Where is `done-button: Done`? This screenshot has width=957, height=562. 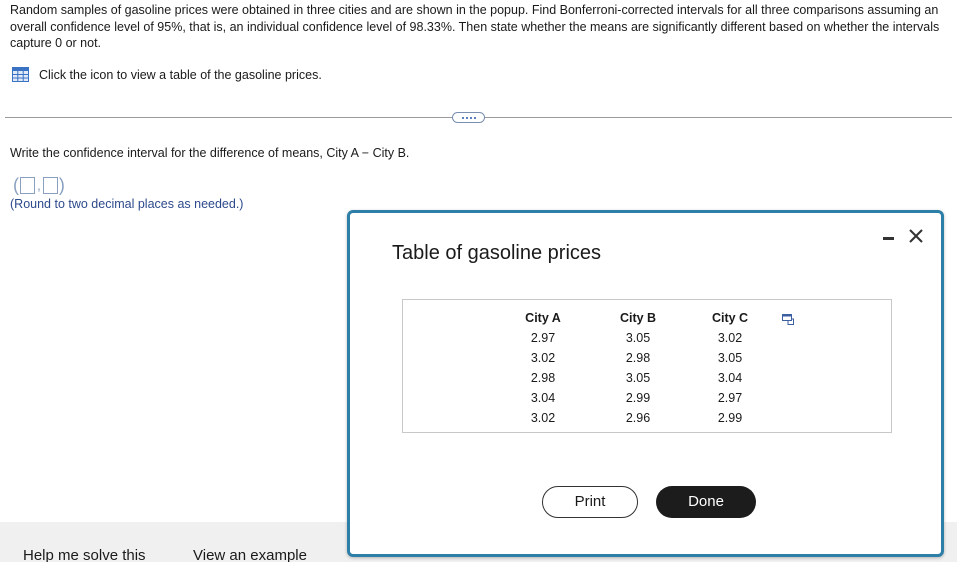 done-button: Done is located at coordinates (706, 502).